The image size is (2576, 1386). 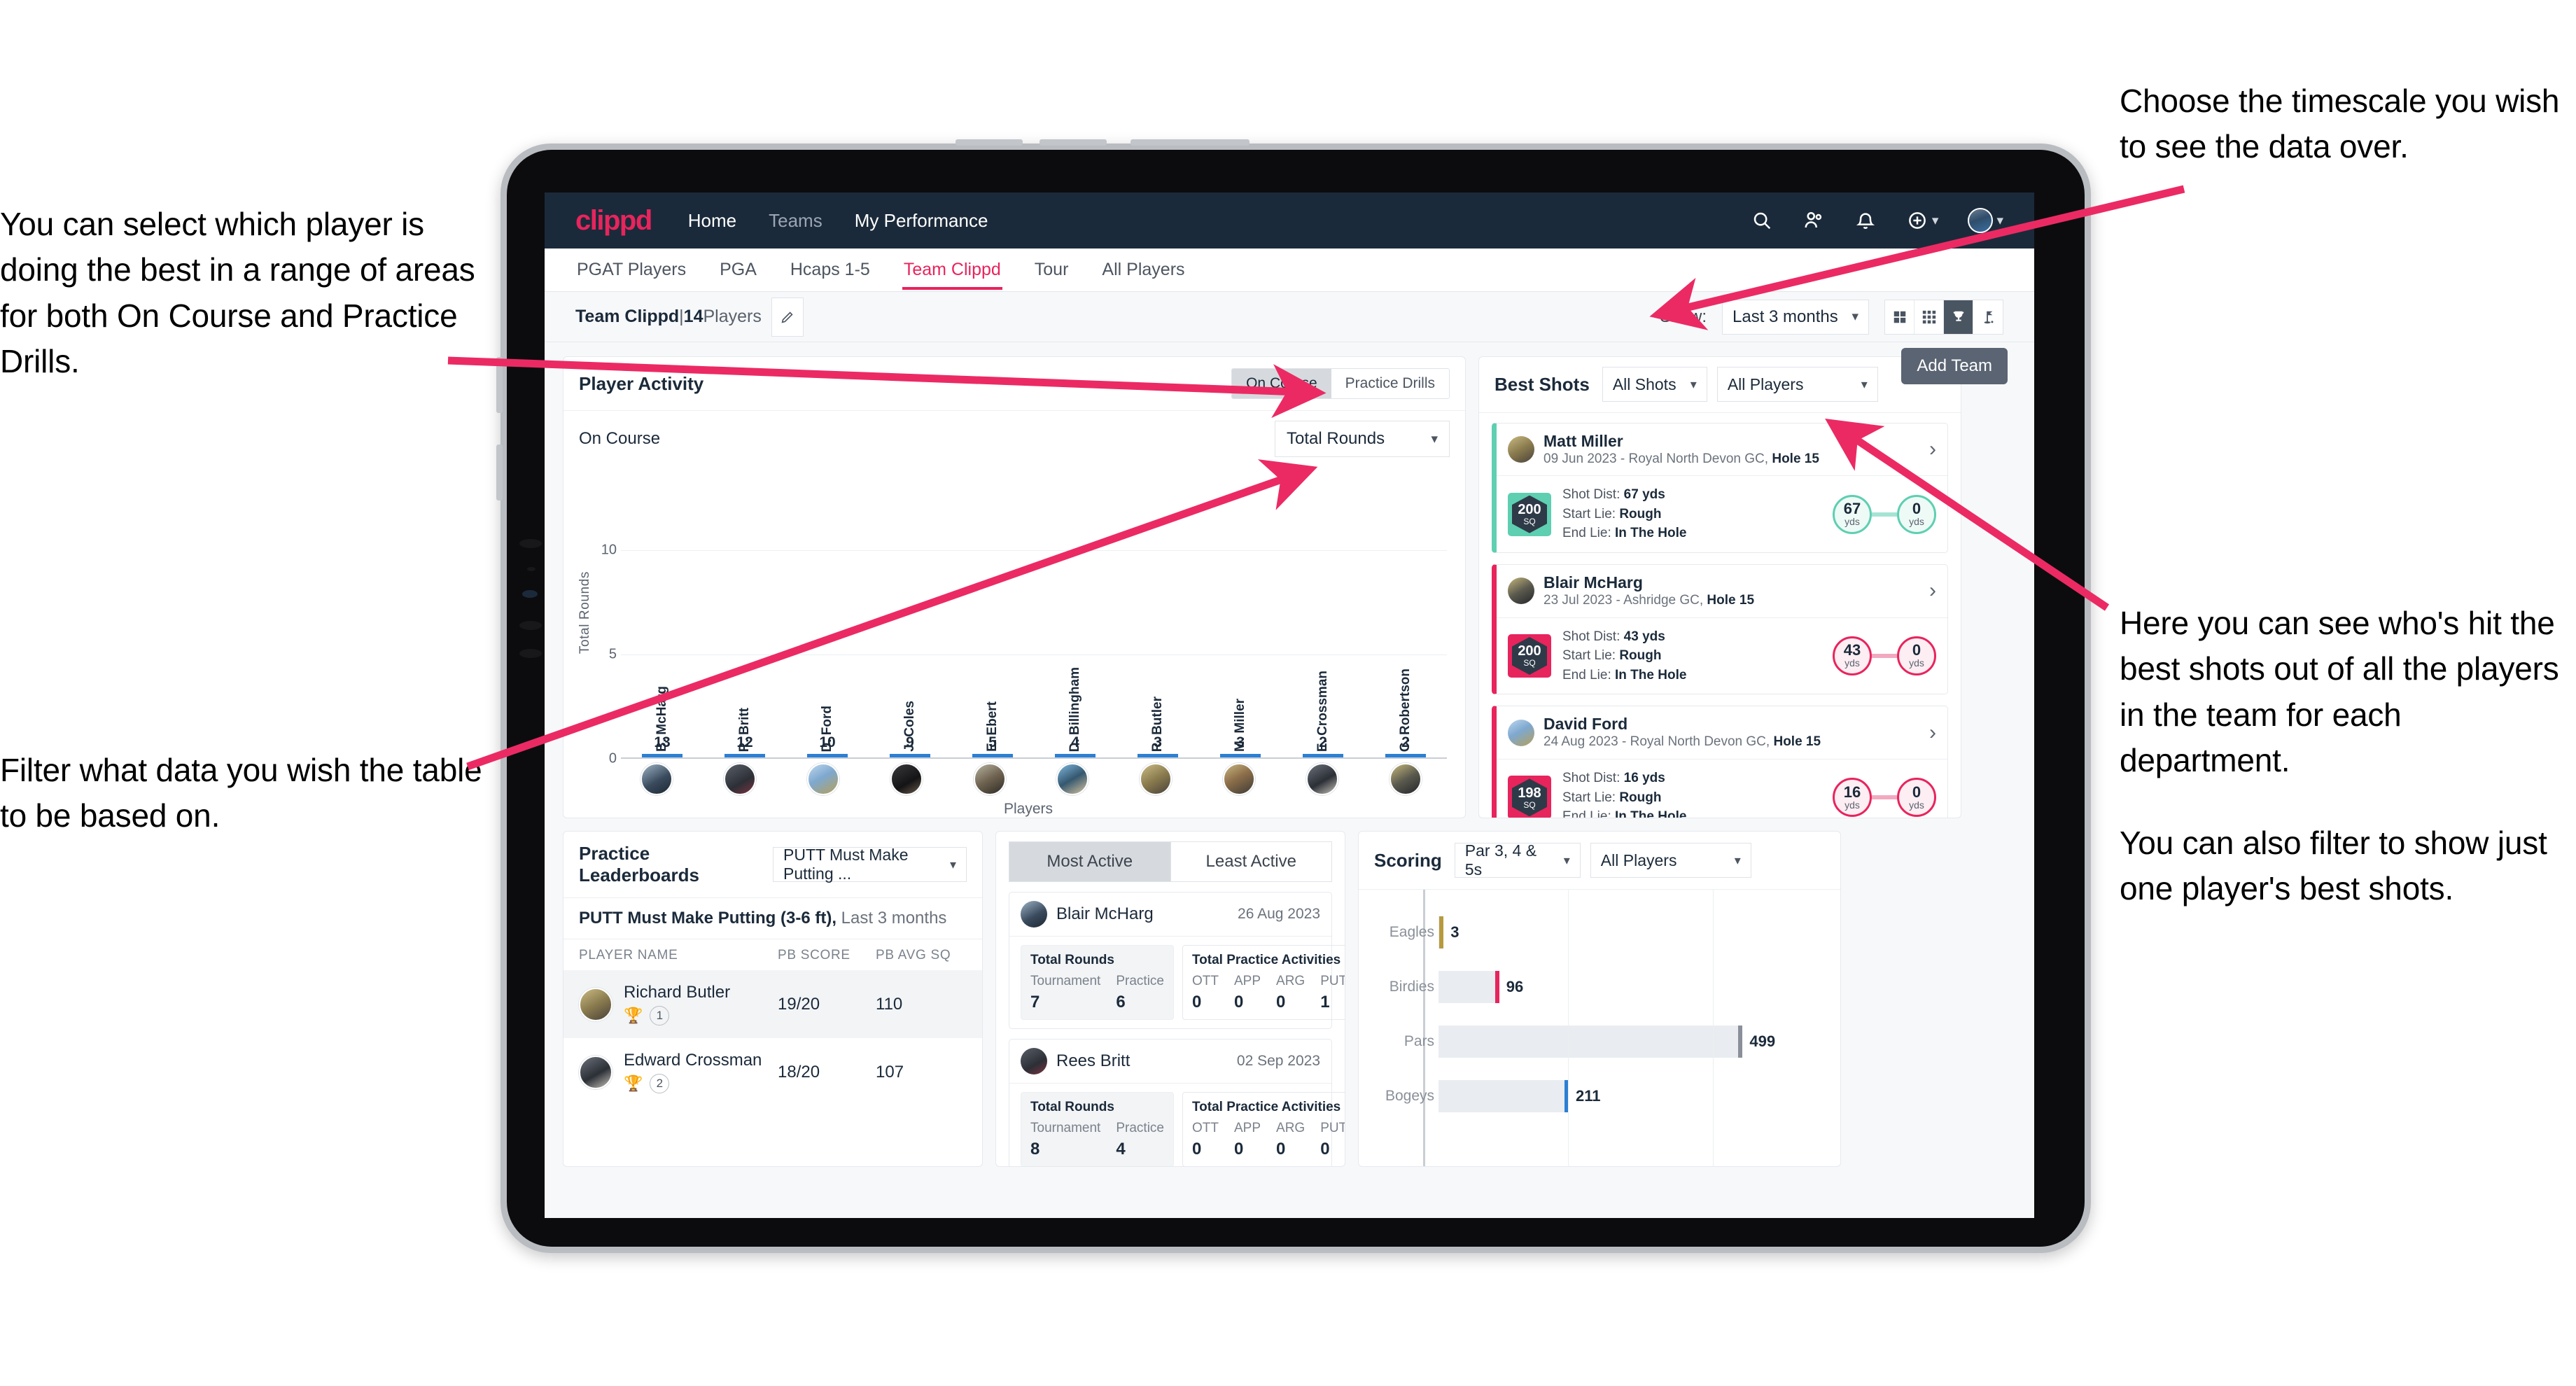 I want to click on bar-group: 3 R. Butler, so click(x=1157, y=726).